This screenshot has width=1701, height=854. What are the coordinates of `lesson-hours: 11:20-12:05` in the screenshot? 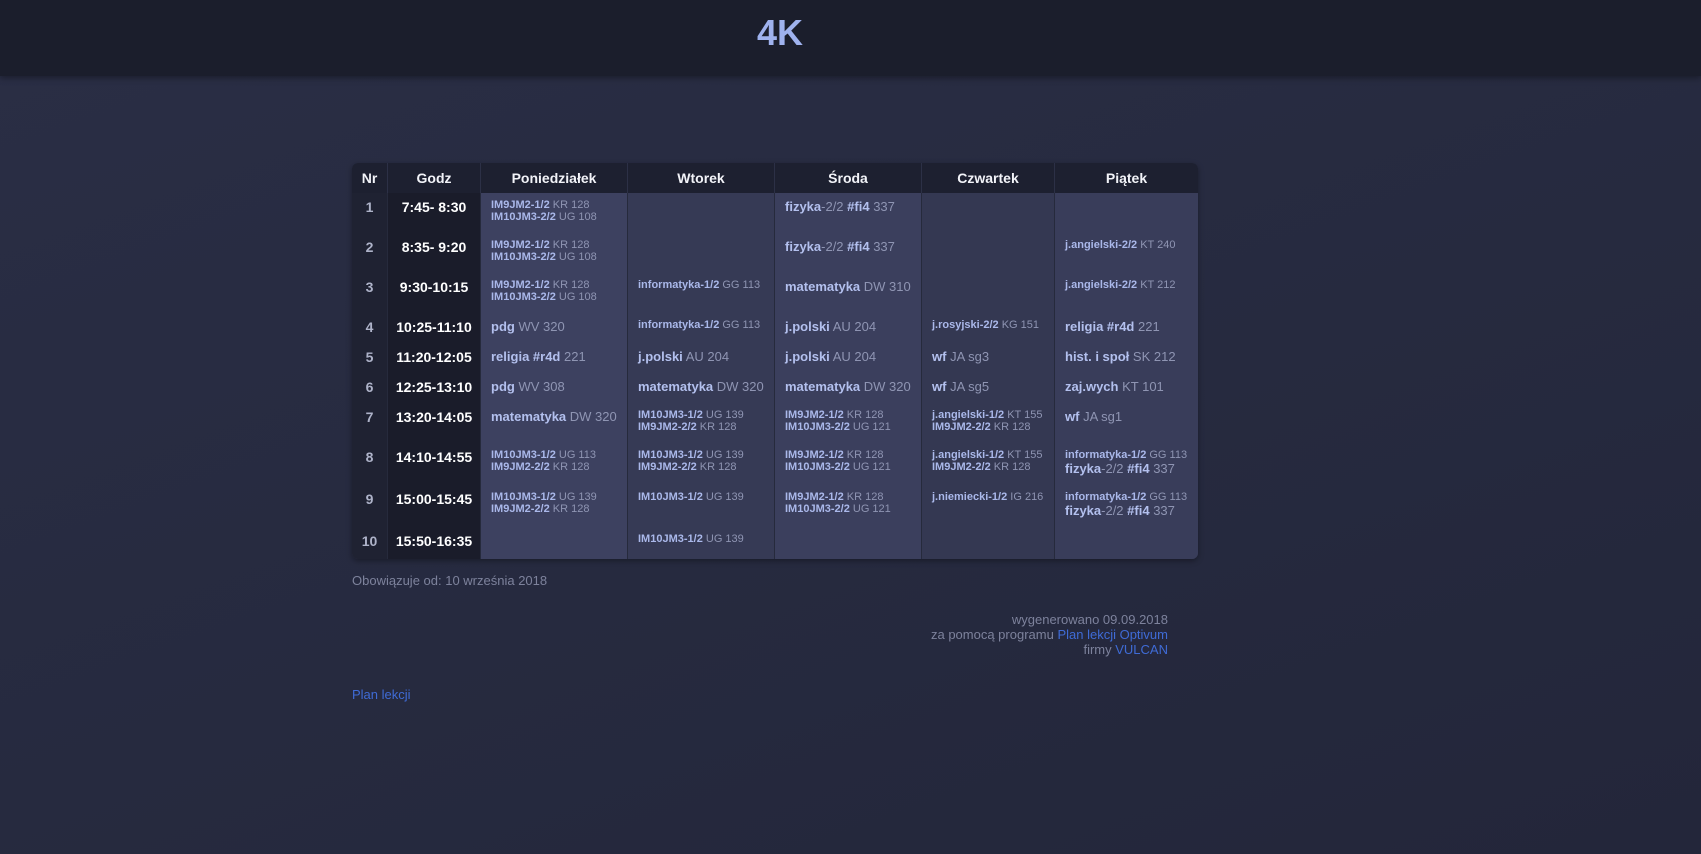 It's located at (433, 358).